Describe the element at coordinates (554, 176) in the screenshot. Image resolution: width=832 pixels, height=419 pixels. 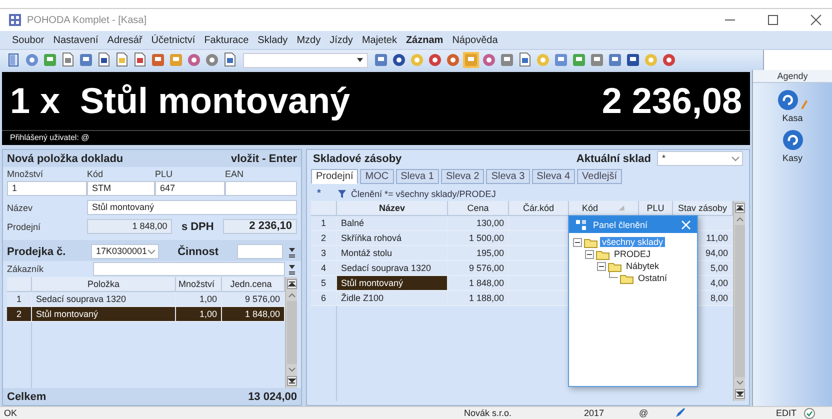
I see `tab: Sleva 4` at that location.